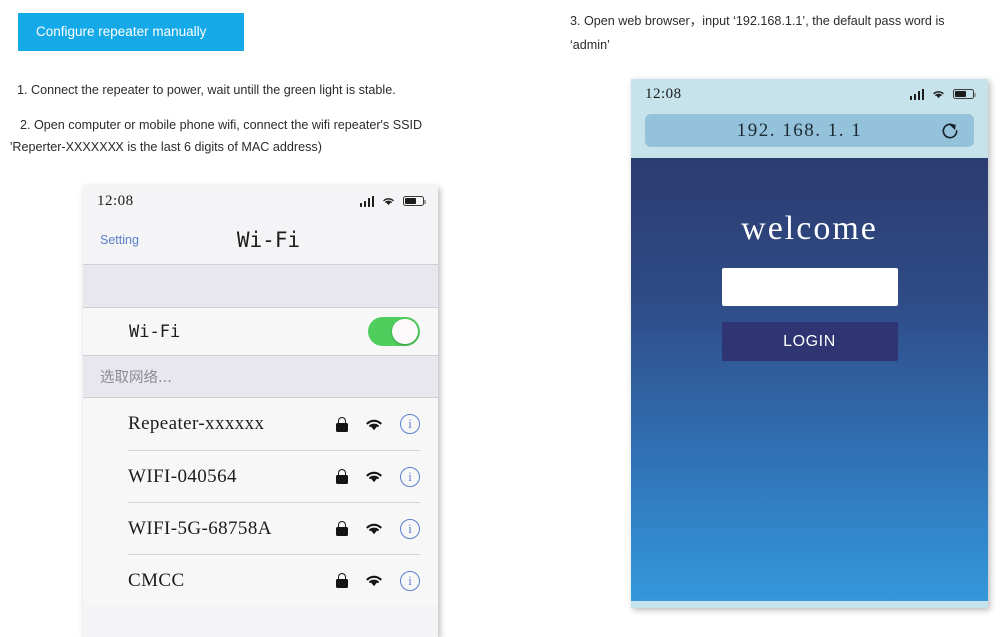 The height and width of the screenshot is (637, 1000). Describe the element at coordinates (218, 147) in the screenshot. I see `instruction-step-2-line2-c: X is the last 6 digits of MAC address)` at that location.